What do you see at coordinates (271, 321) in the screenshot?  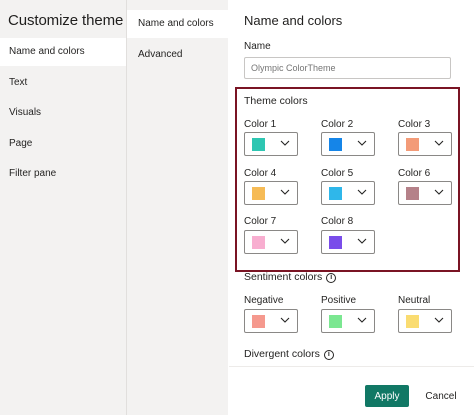 I see `negative-color-picker` at bounding box center [271, 321].